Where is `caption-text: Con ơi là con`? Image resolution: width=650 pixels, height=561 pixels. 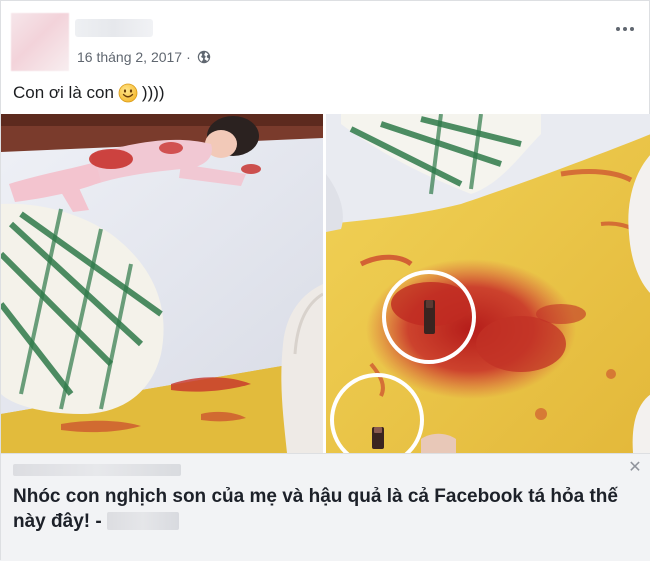
caption-text: Con ơi là con is located at coordinates (63, 92).